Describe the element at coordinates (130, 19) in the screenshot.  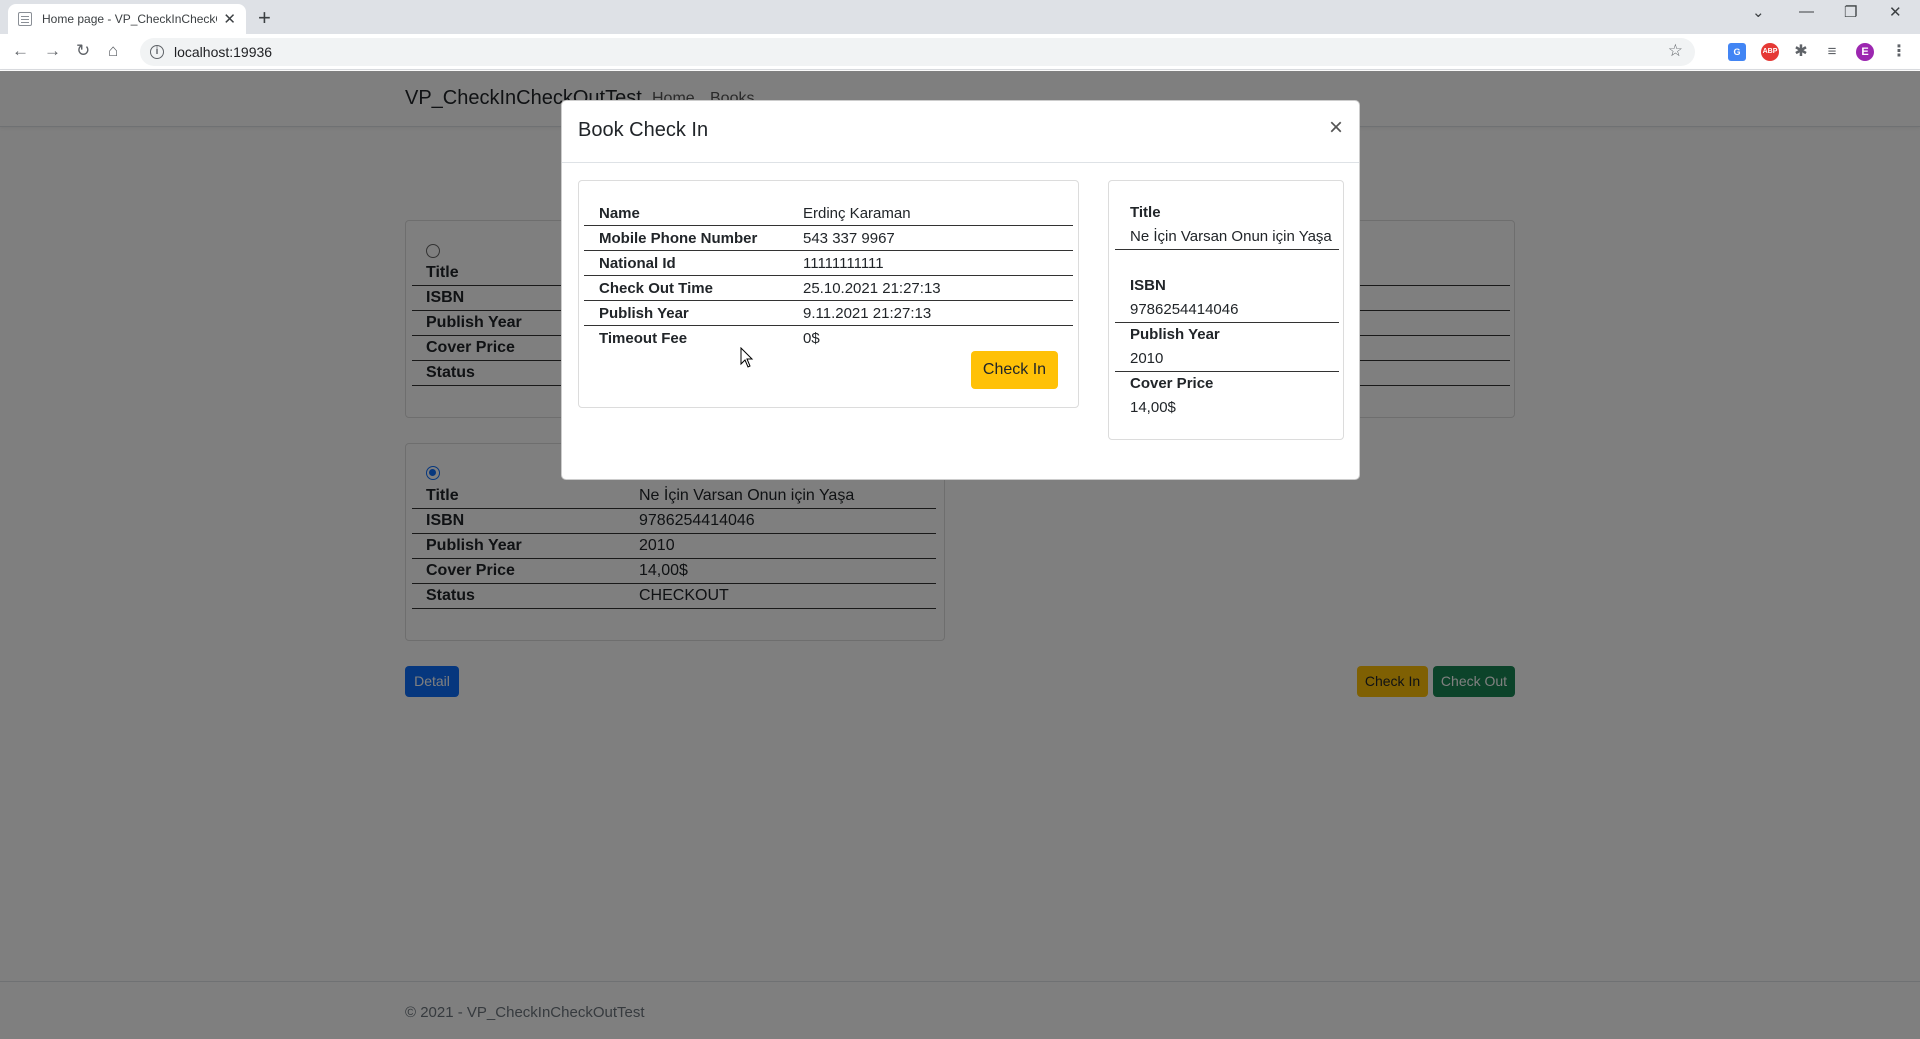
I see `tab-title: Home page - VP_CheckInCheckO` at that location.